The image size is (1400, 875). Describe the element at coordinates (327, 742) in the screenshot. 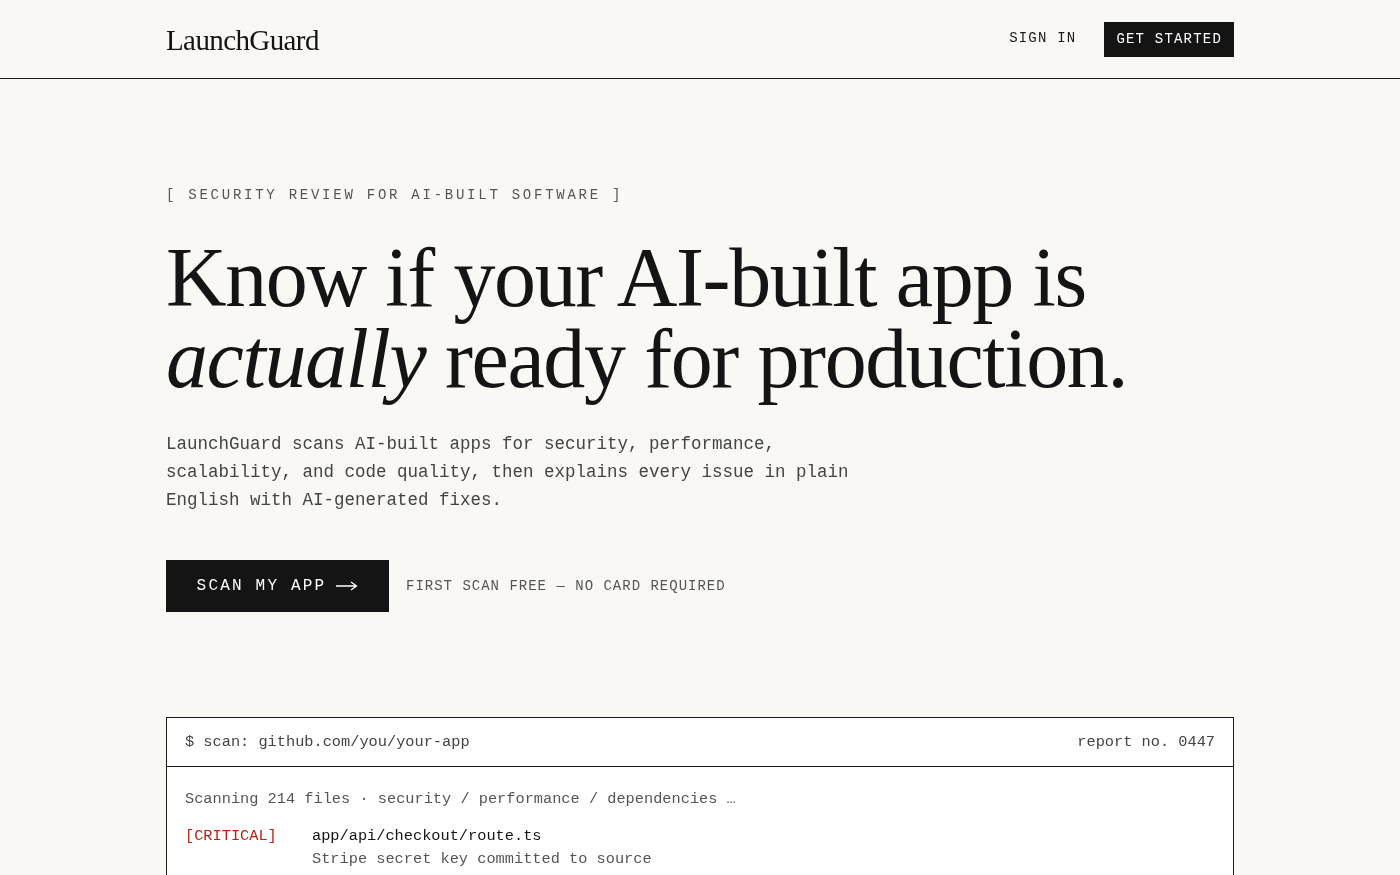

I see `scan-command-text: $ scan: github.com/you/your-app` at that location.